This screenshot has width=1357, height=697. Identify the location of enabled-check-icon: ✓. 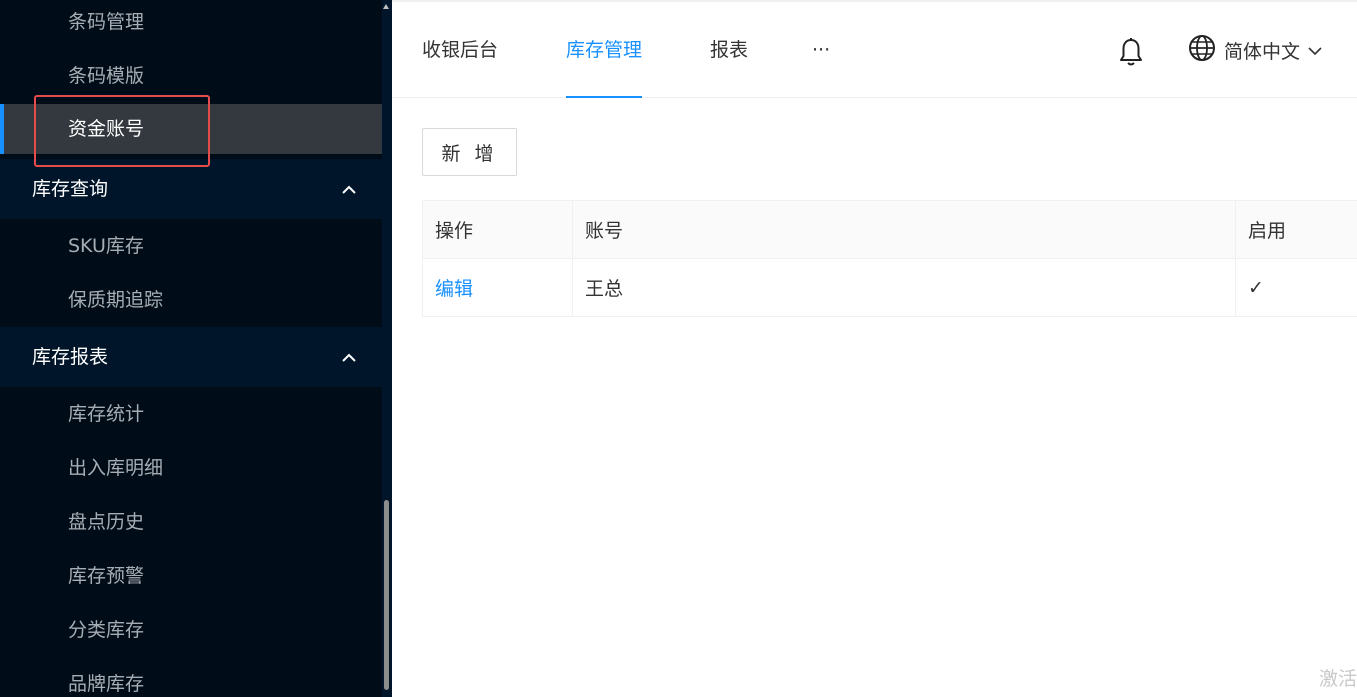
(1296, 287).